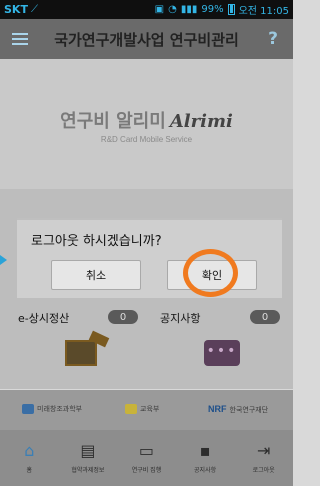  What do you see at coordinates (44, 318) in the screenshot?
I see `tile-settlement-label: e-상시정산` at bounding box center [44, 318].